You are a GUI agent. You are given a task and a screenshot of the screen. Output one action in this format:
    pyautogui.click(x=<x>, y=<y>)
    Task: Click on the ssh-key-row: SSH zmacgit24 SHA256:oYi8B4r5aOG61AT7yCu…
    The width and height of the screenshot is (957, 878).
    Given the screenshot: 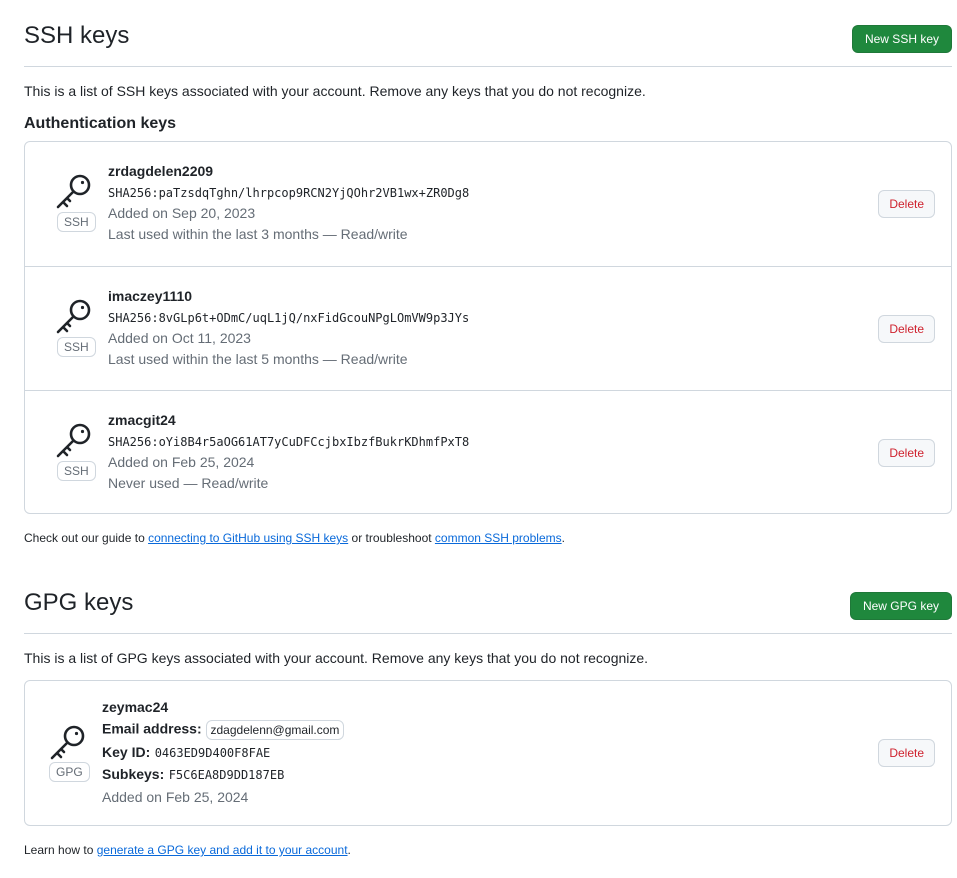 What is the action you would take?
    pyautogui.click(x=488, y=452)
    